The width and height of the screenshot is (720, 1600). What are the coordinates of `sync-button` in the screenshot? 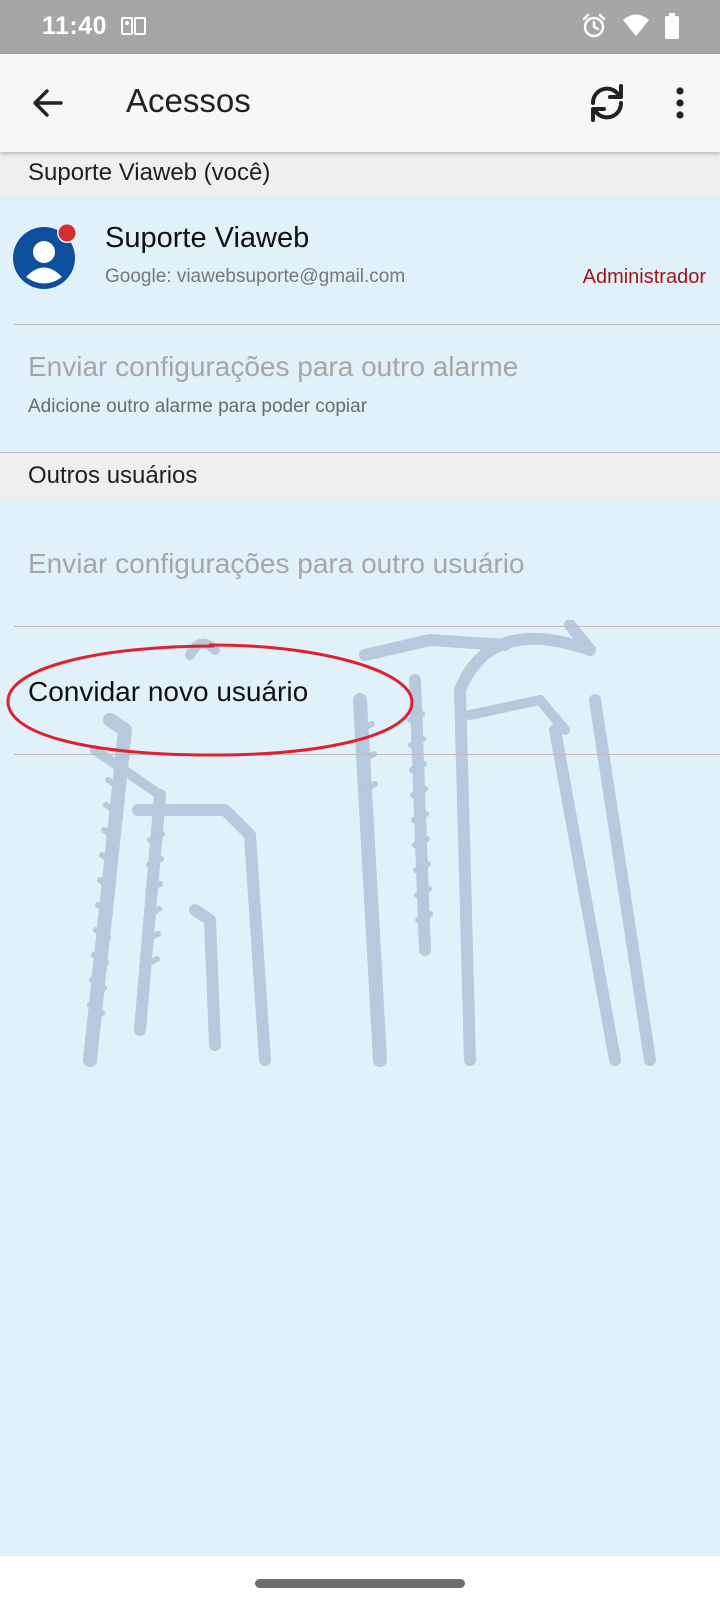 It's located at (607, 103).